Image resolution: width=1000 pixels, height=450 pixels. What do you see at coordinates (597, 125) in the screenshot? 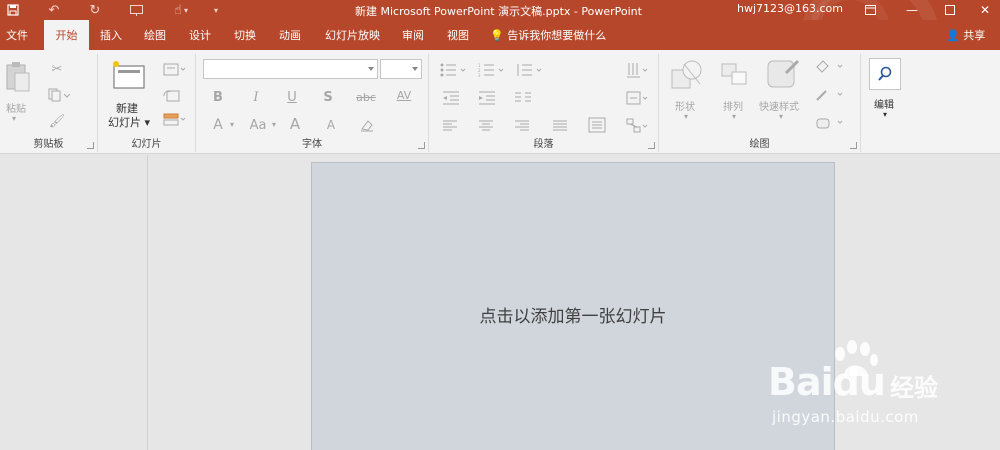
I see `distributed-icon` at bounding box center [597, 125].